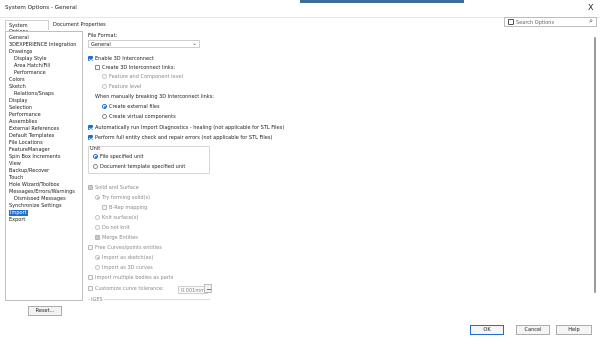 The height and width of the screenshot is (344, 600). Describe the element at coordinates (90, 58) in the screenshot. I see `enable-3d-interconnect-checkbox` at that location.